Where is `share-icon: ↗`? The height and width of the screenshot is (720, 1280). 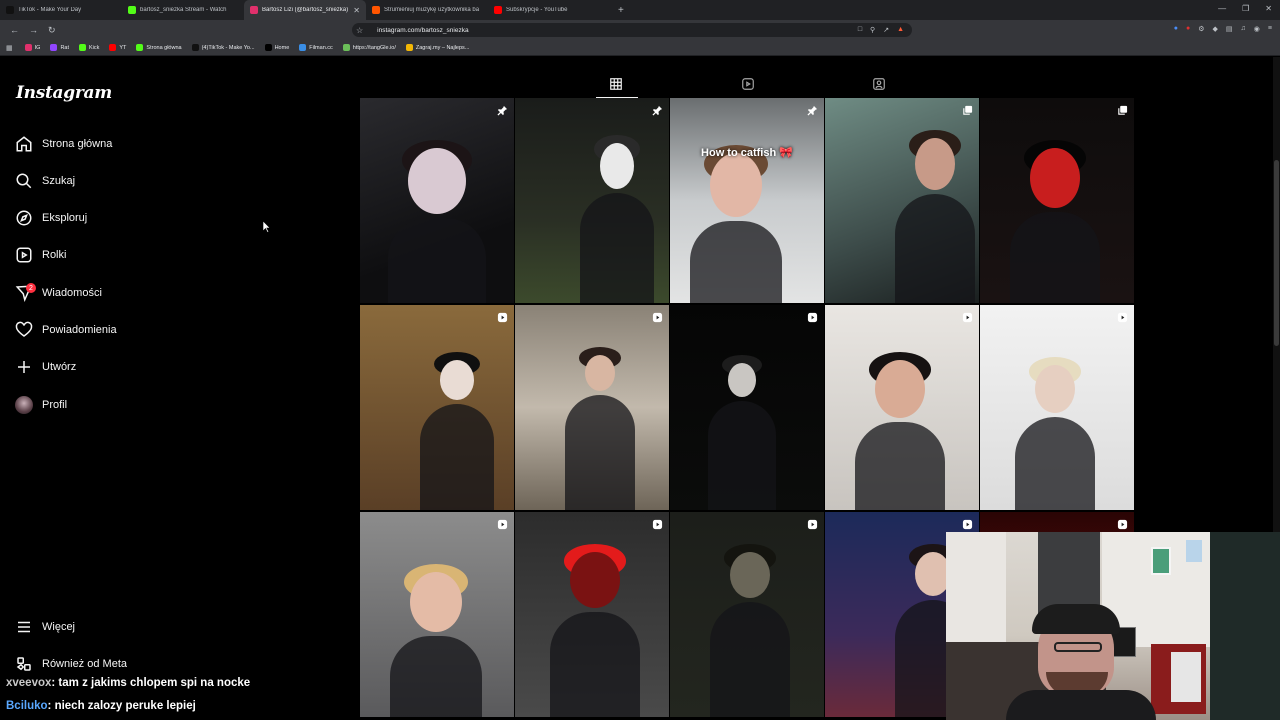
share-icon: ↗ is located at coordinates (886, 30).